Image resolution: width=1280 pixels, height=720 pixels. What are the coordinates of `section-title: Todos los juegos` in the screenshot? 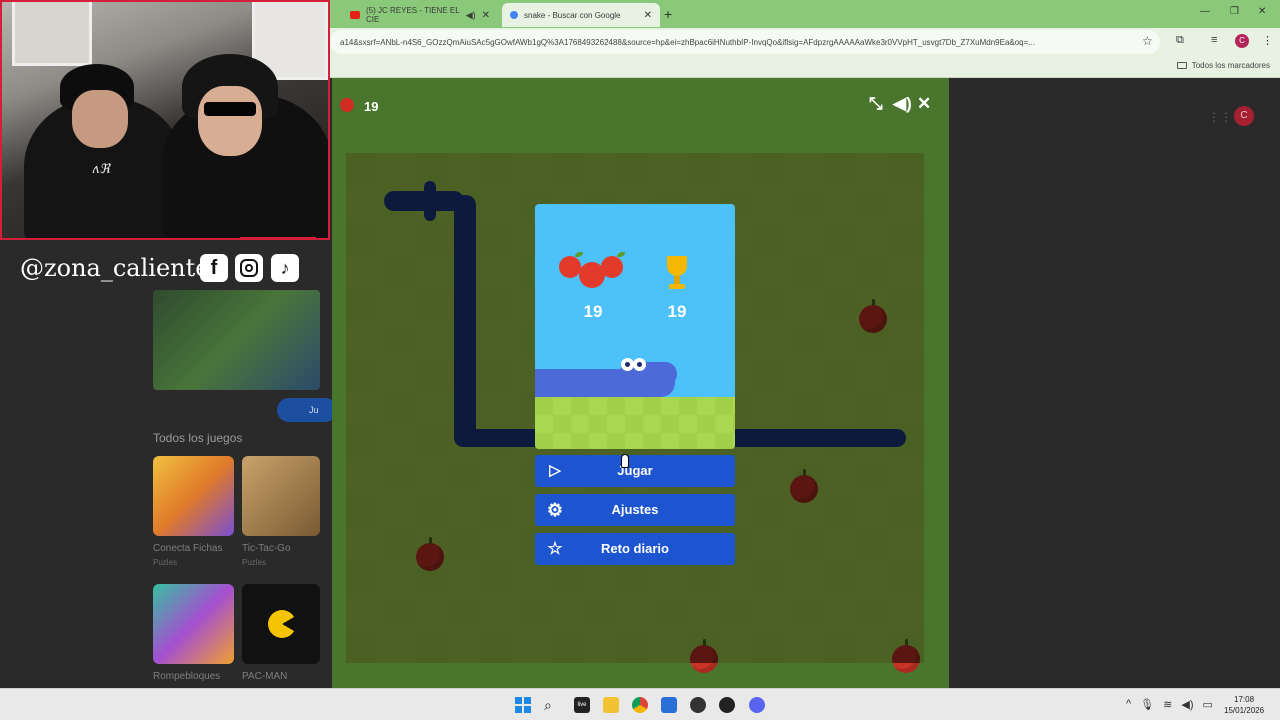 It's located at (198, 438).